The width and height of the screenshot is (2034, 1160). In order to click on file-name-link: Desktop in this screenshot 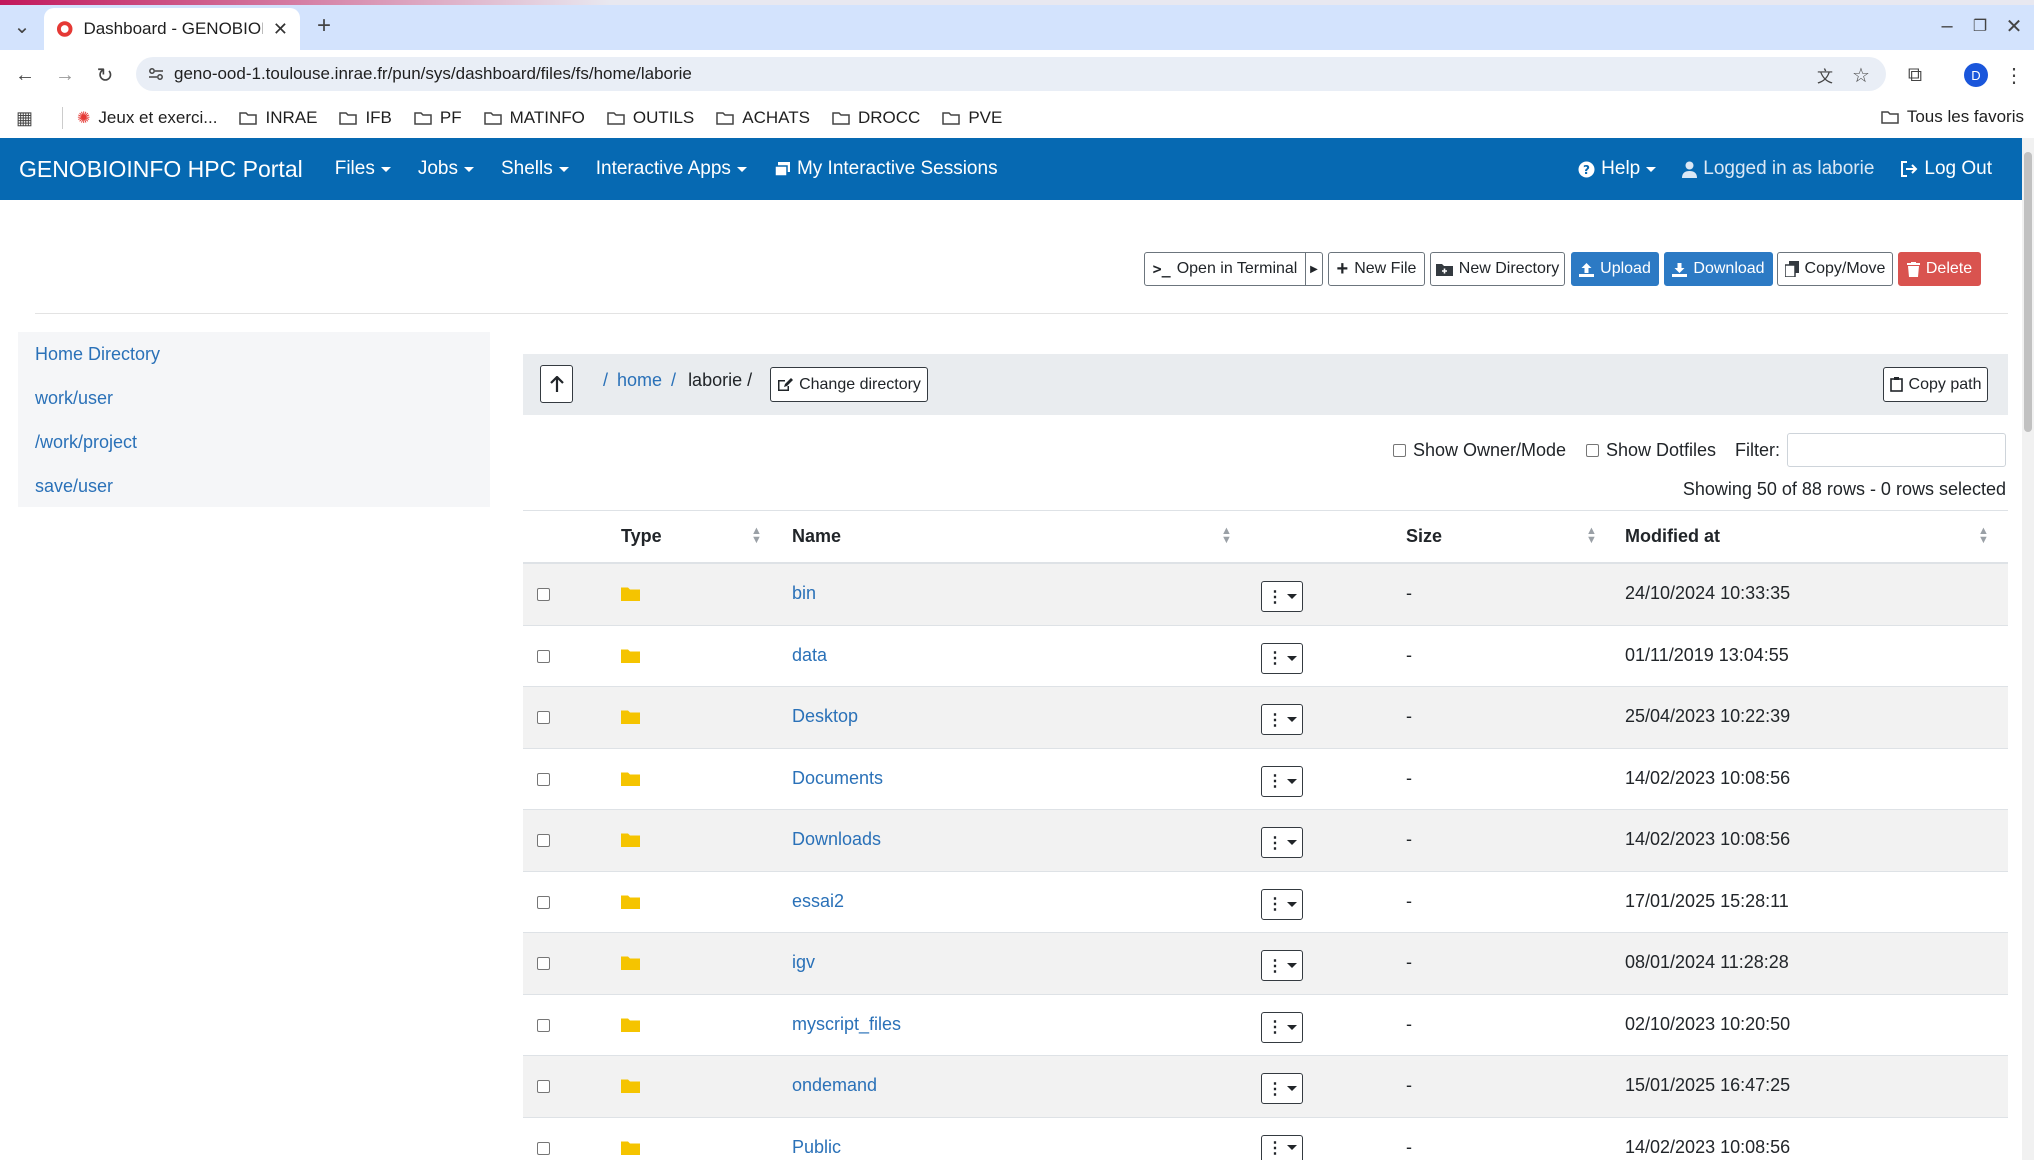, I will do `click(825, 716)`.